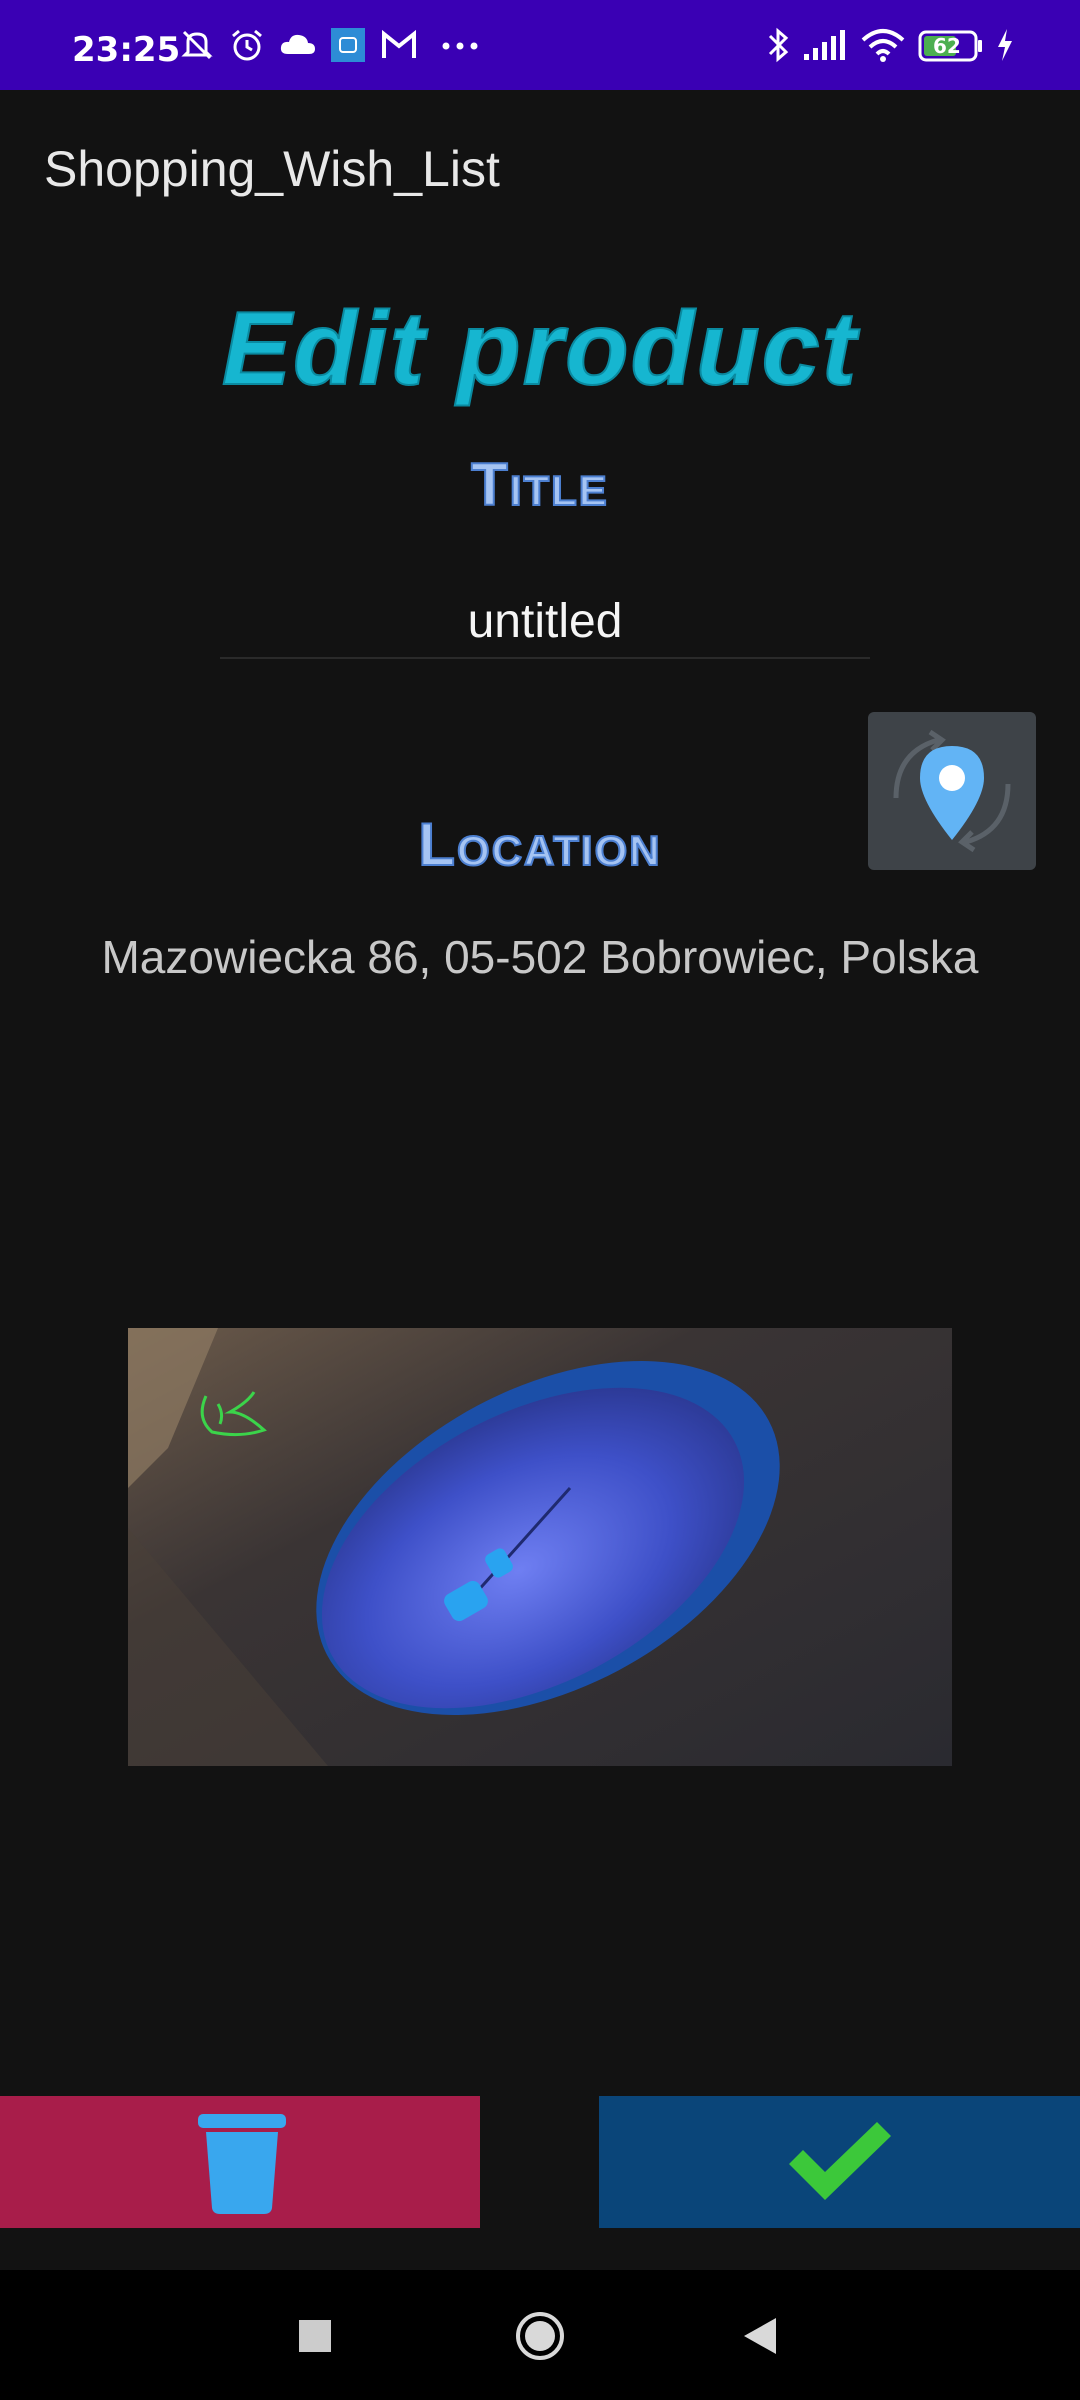 This screenshot has width=1080, height=2400. I want to click on battery-level: 62, so click(947, 46).